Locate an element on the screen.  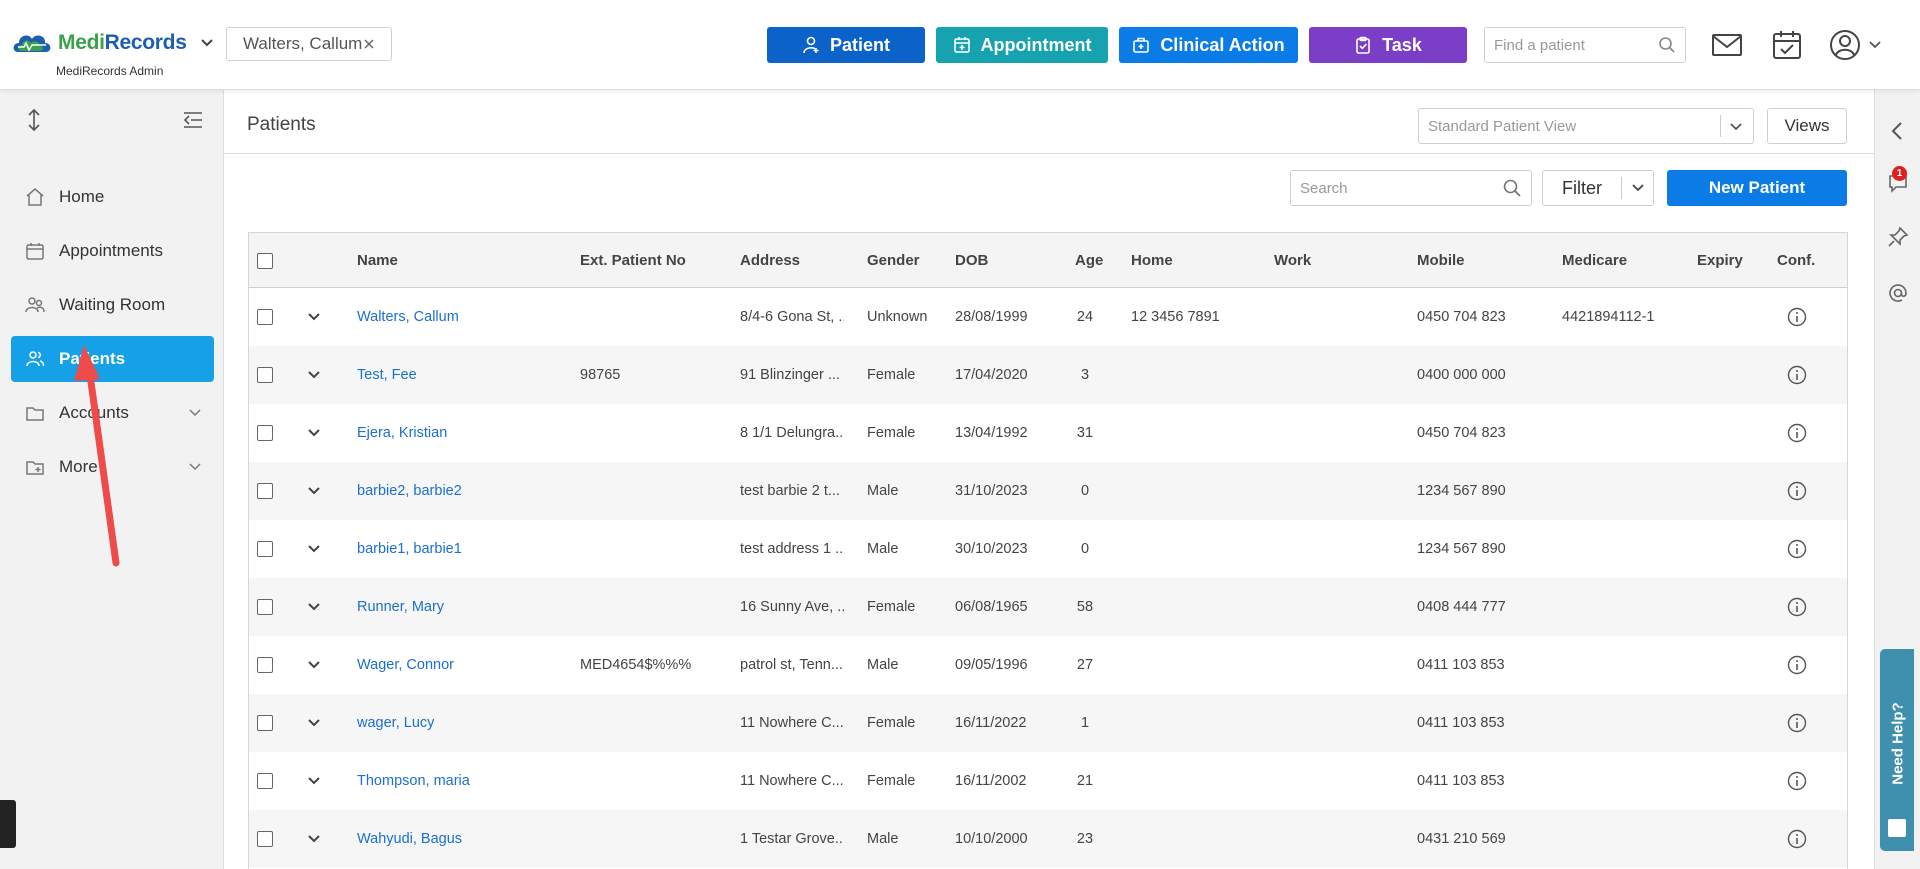
filter-button: Filter is located at coordinates (1598, 188).